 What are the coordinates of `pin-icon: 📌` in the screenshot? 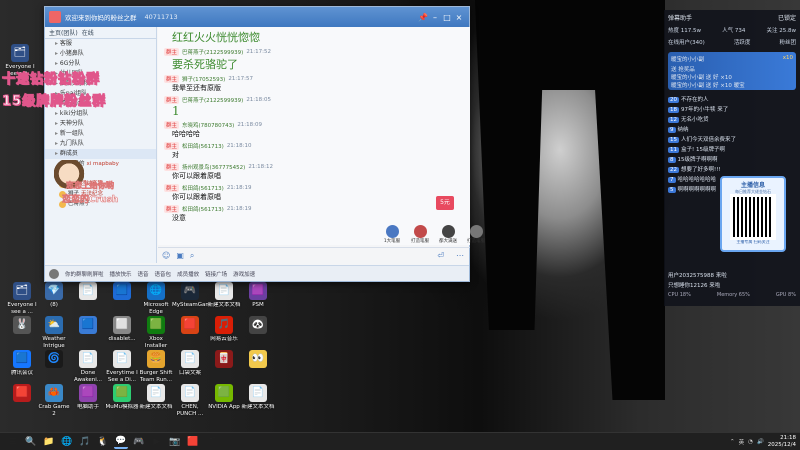 It's located at (423, 17).